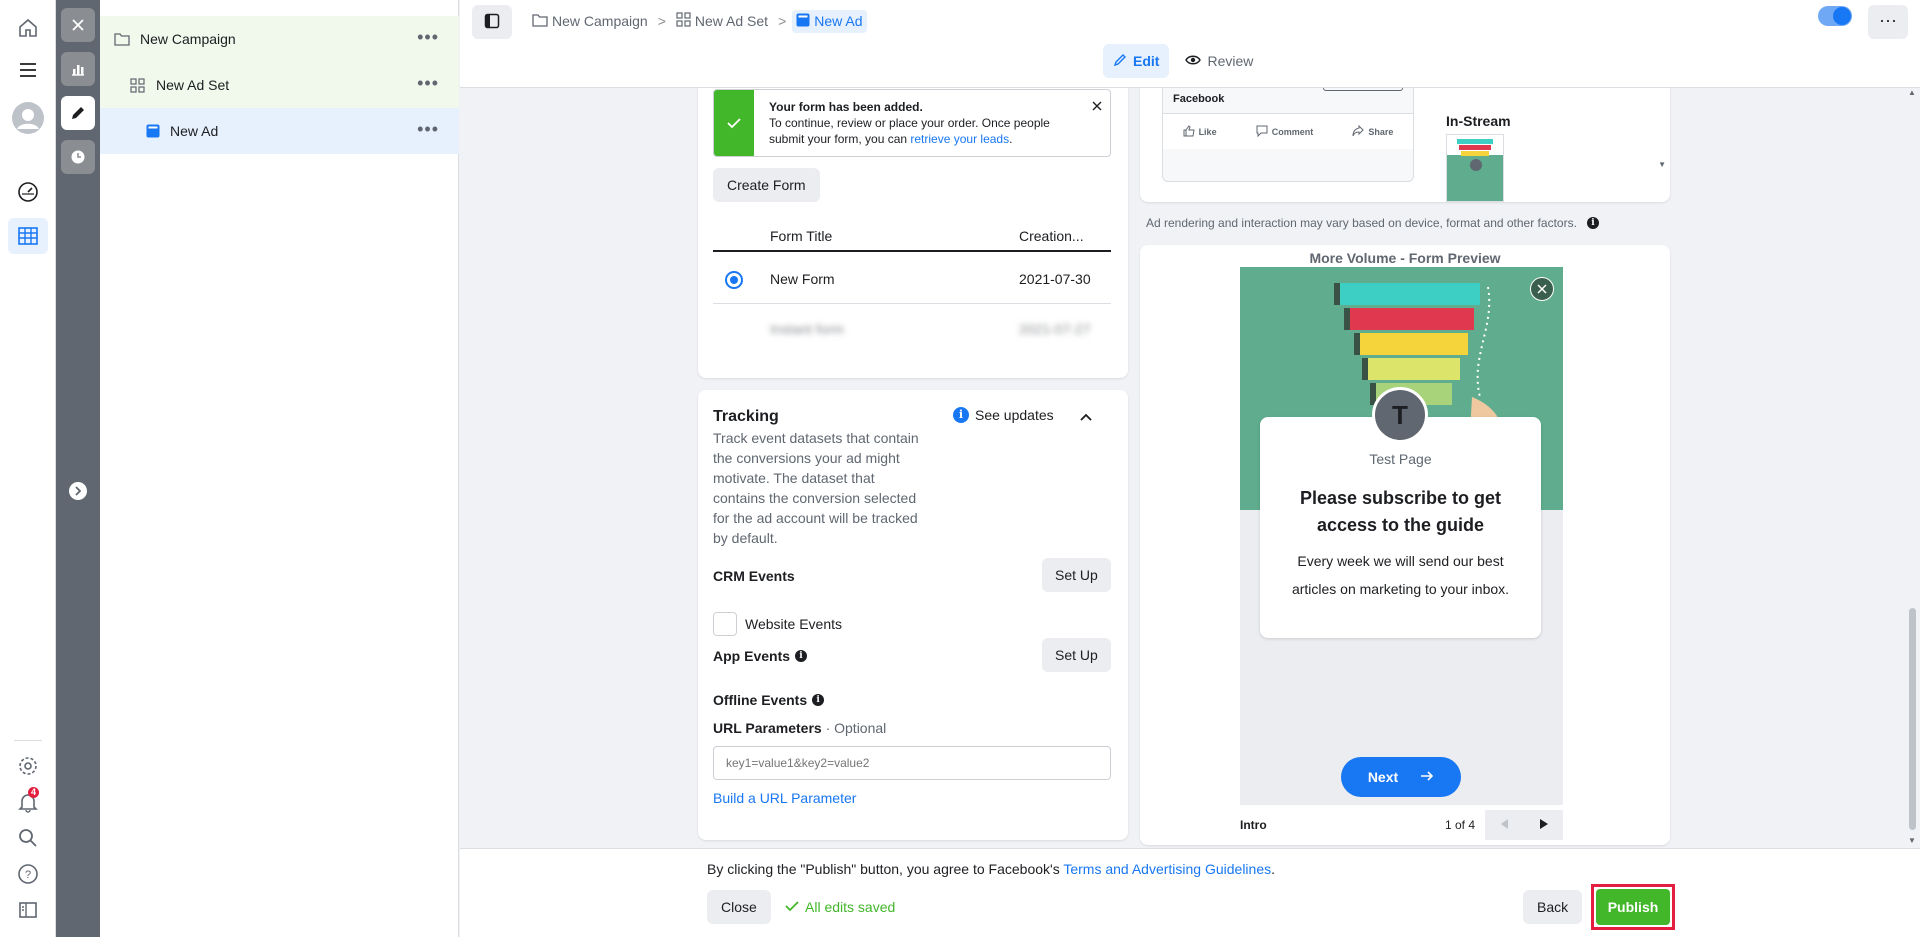  I want to click on triangle-left-icon, so click(1504, 825).